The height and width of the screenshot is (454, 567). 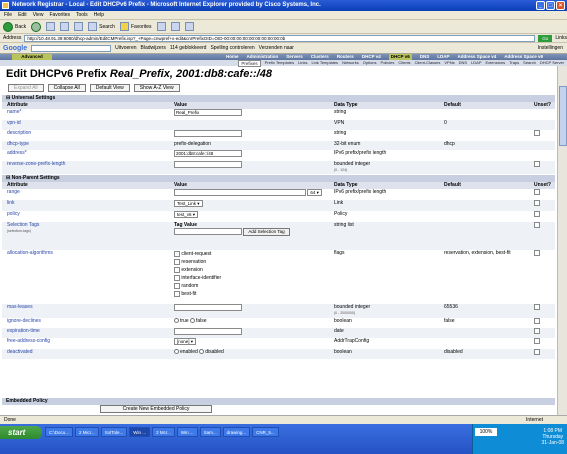 I want to click on description-input, so click(x=208, y=133).